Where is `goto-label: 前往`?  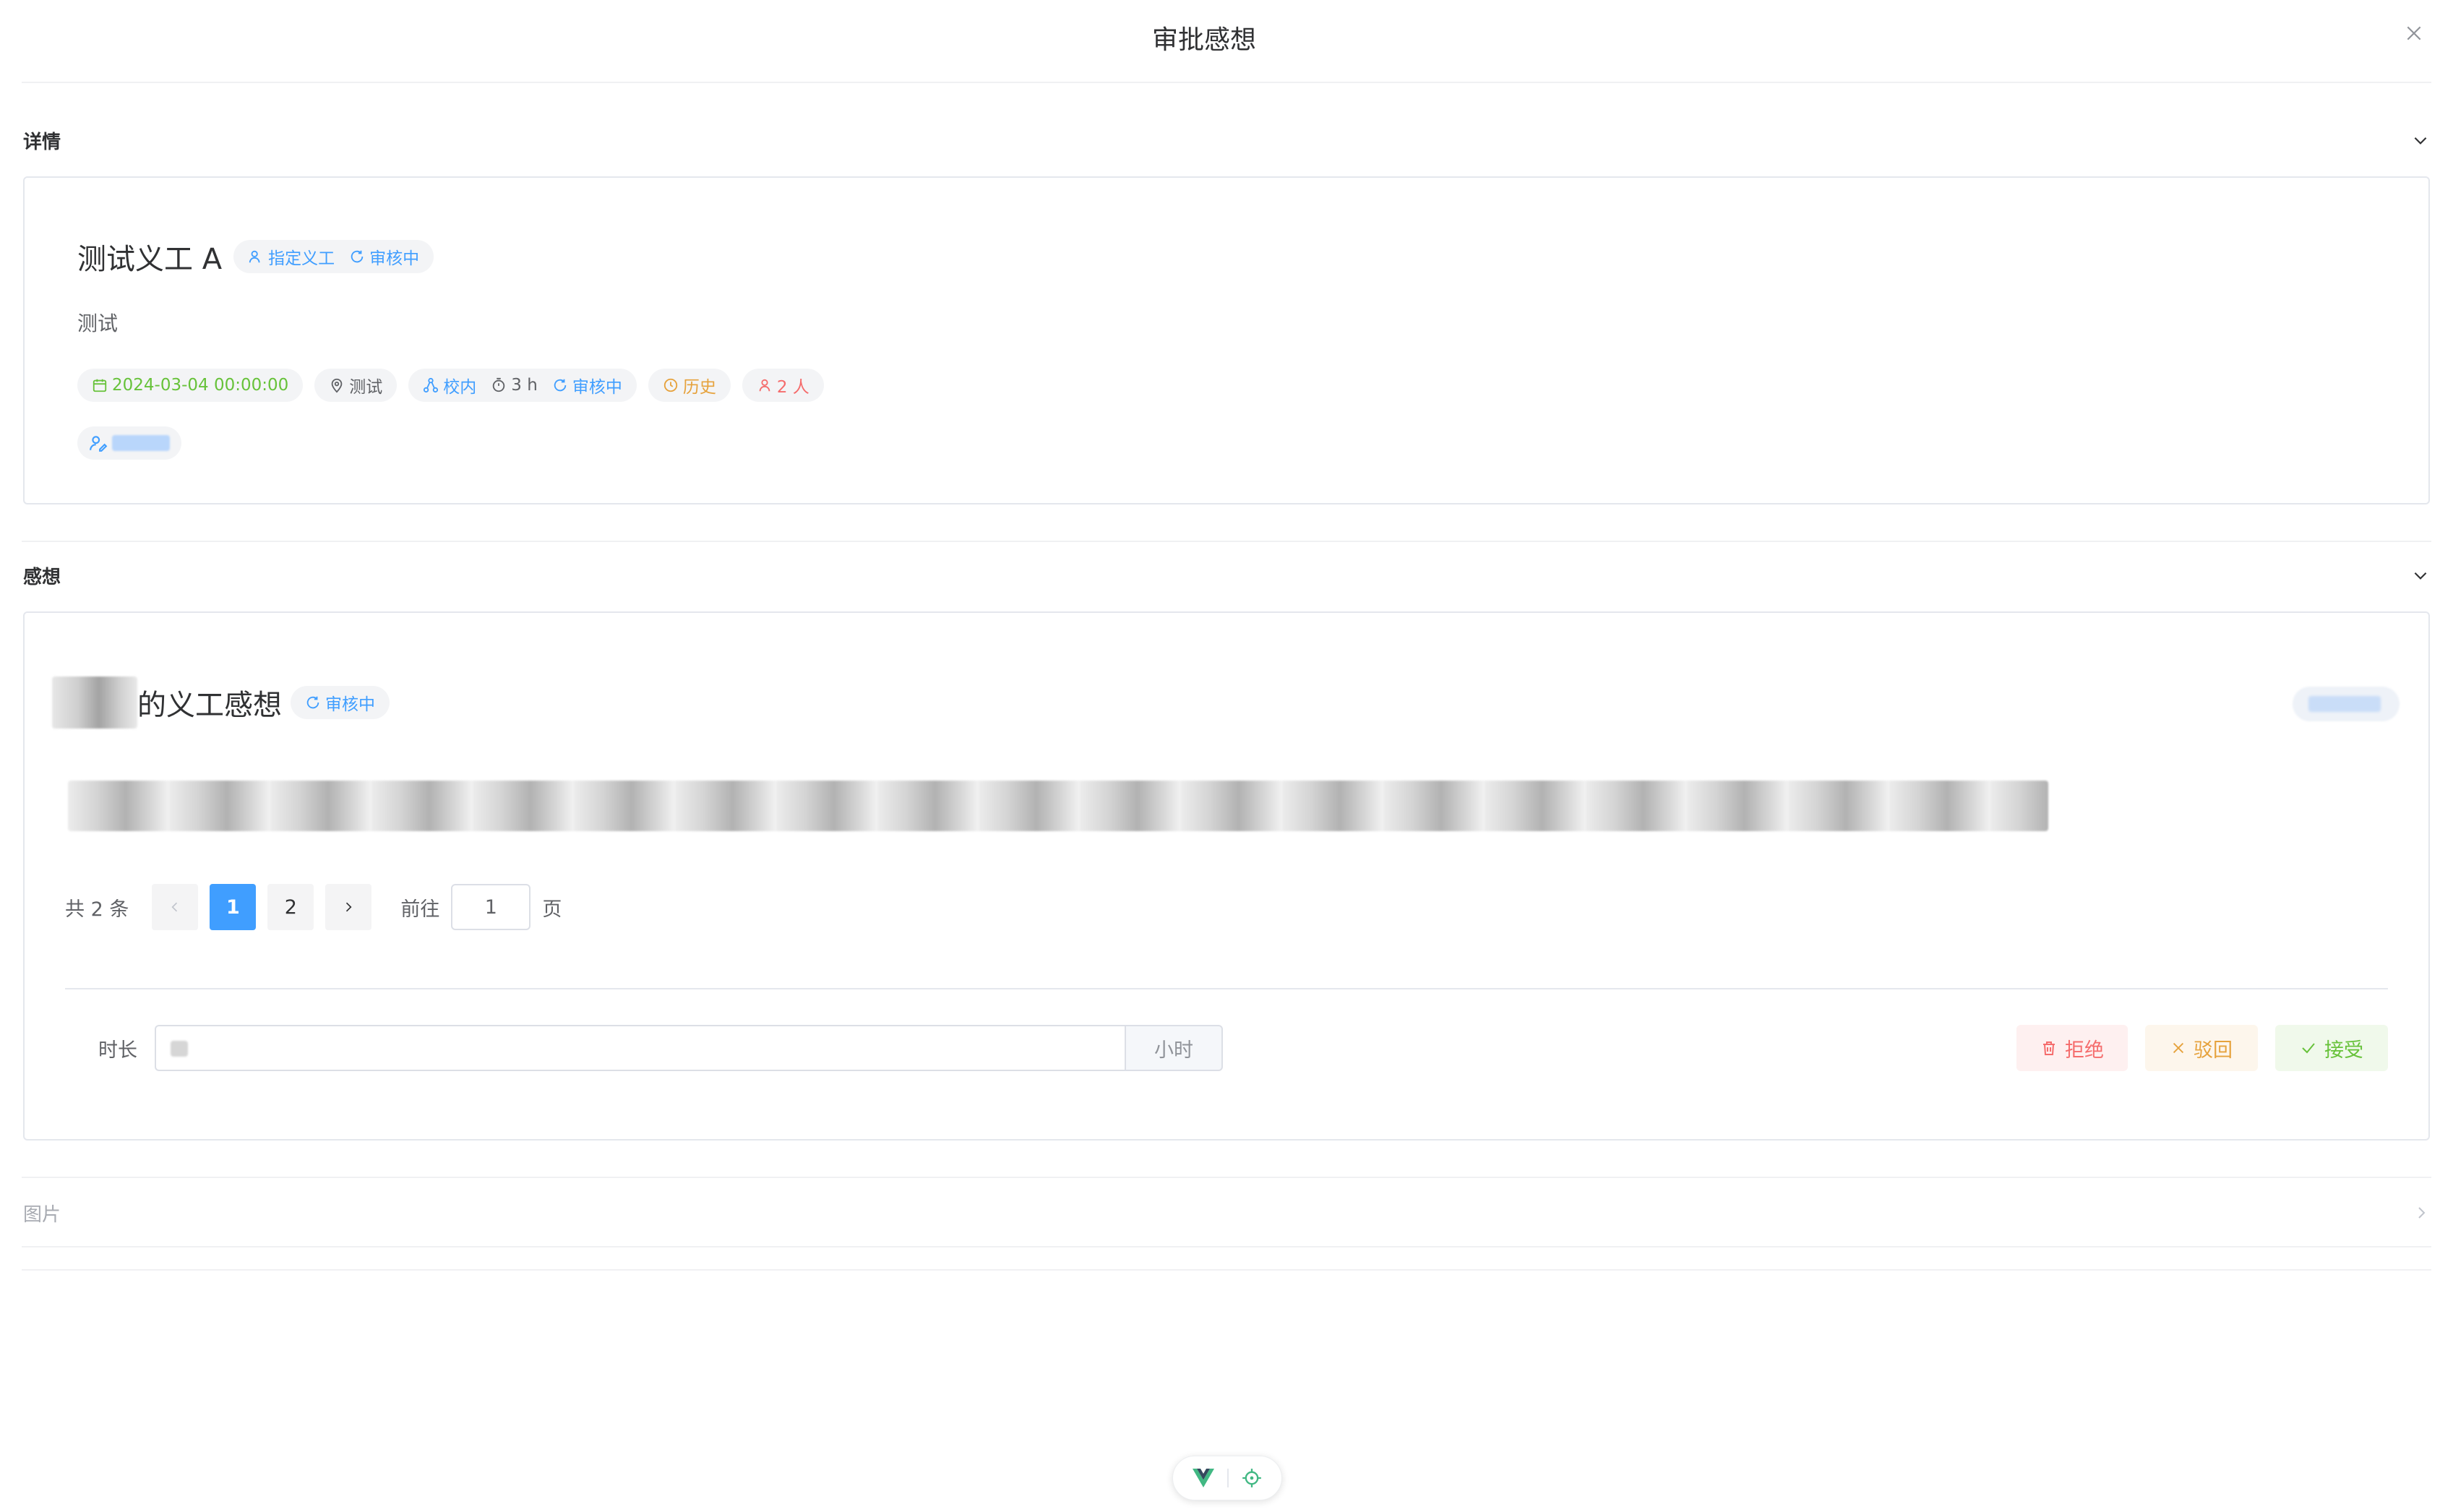
goto-label: 前往 is located at coordinates (420, 909).